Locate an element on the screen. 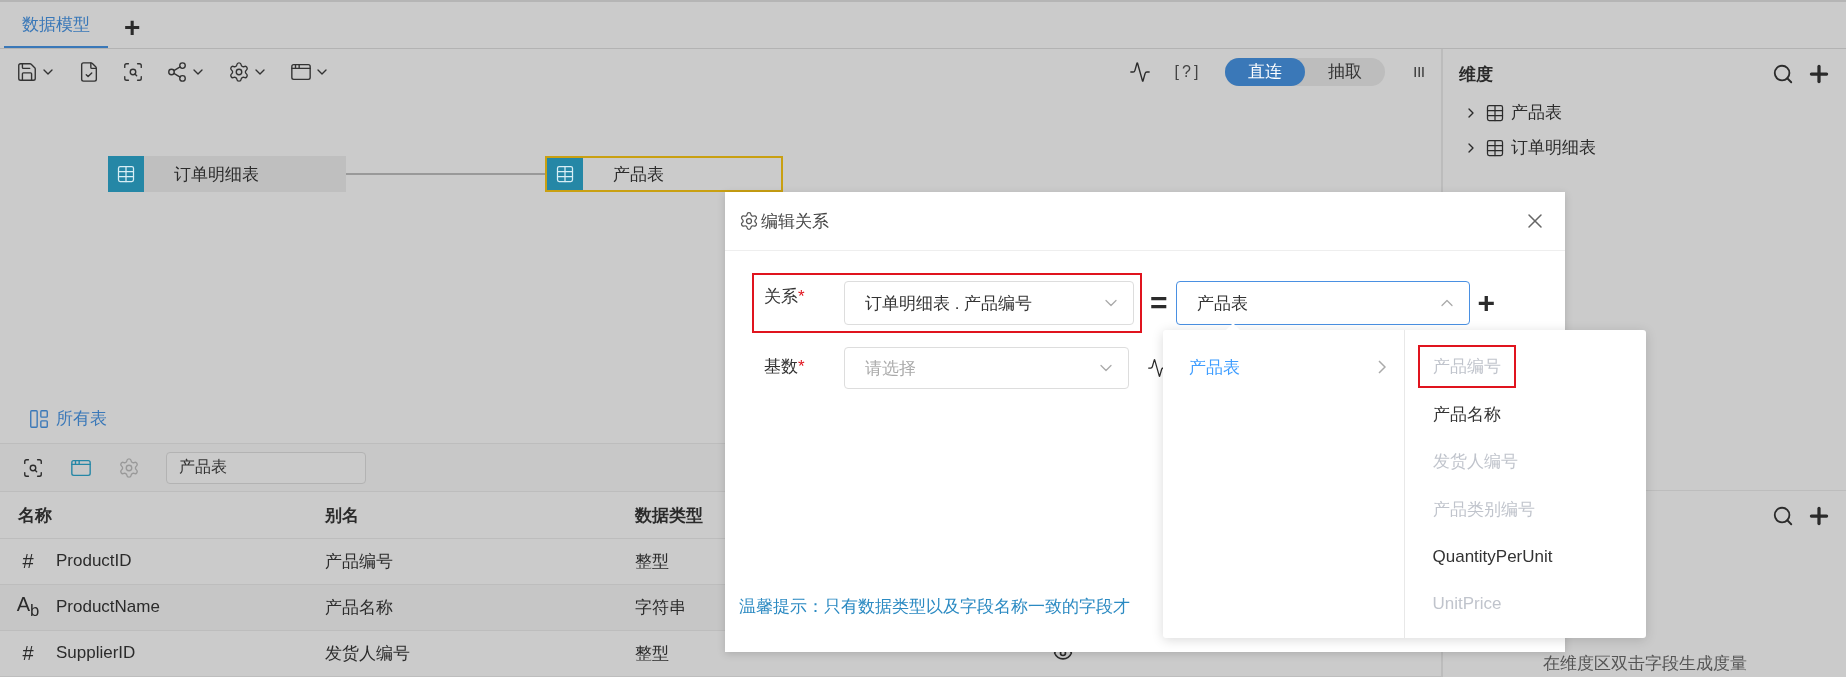 This screenshot has height=677, width=1846. mode-option: 抽取 is located at coordinates (1345, 71).